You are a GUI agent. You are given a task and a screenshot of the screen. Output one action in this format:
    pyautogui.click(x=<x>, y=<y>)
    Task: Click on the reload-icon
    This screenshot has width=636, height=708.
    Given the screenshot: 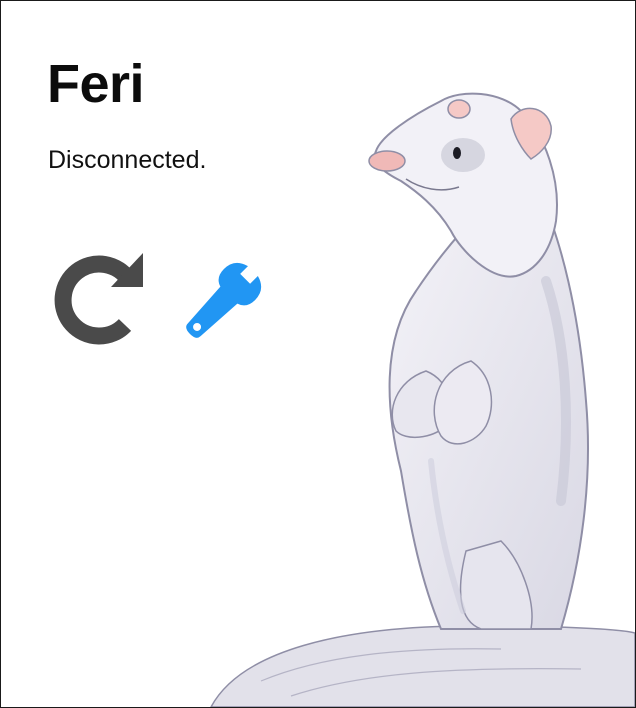 What is the action you would take?
    pyautogui.click(x=98, y=299)
    